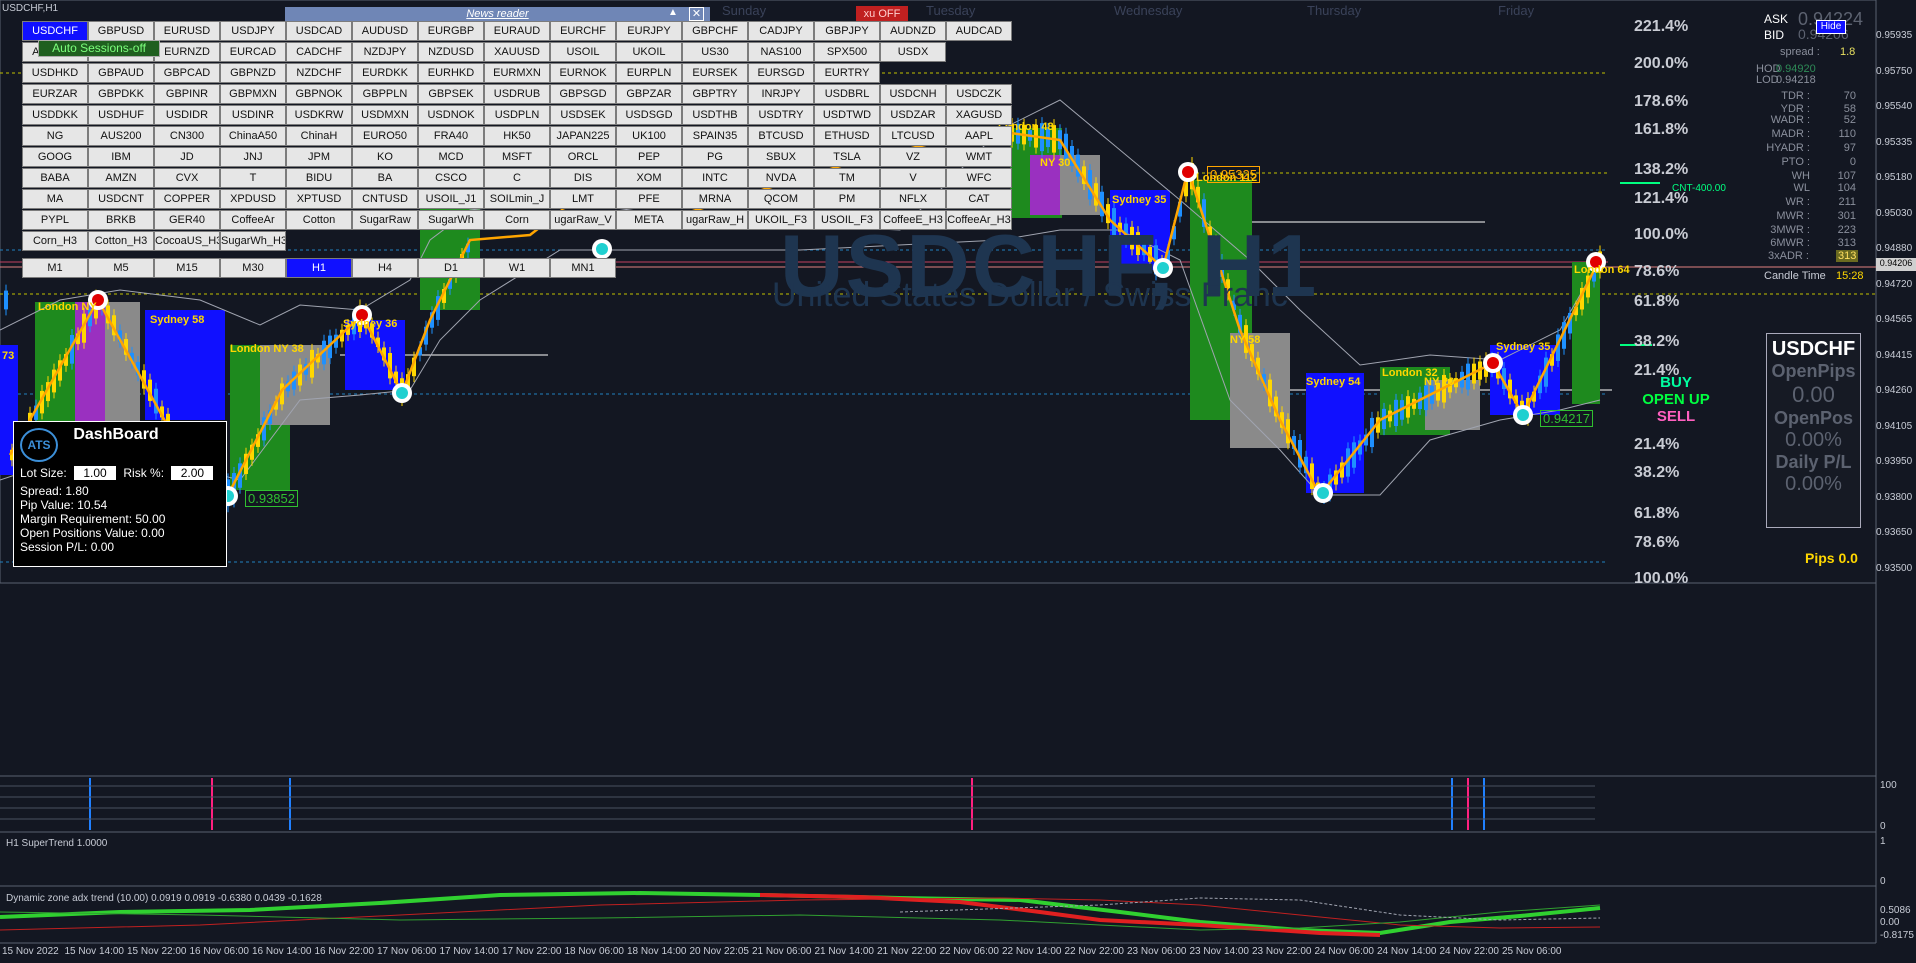 The width and height of the screenshot is (1916, 963). What do you see at coordinates (1676, 416) in the screenshot?
I see `sell-button: SELL` at bounding box center [1676, 416].